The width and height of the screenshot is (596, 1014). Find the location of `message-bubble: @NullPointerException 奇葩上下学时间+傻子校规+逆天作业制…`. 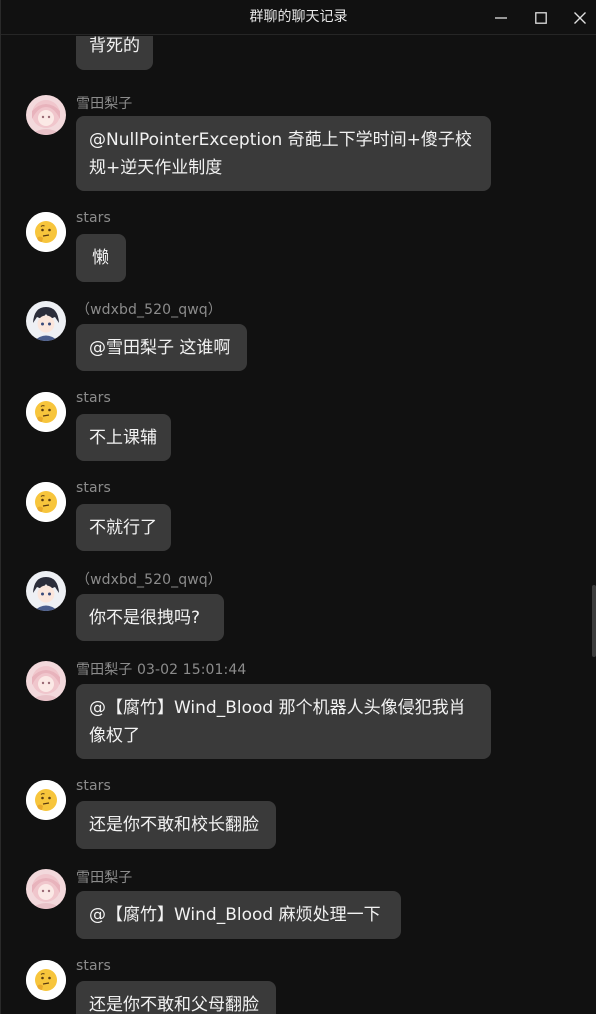

message-bubble: @NullPointerException 奇葩上下学时间+傻子校规+逆天作业制… is located at coordinates (283, 153).